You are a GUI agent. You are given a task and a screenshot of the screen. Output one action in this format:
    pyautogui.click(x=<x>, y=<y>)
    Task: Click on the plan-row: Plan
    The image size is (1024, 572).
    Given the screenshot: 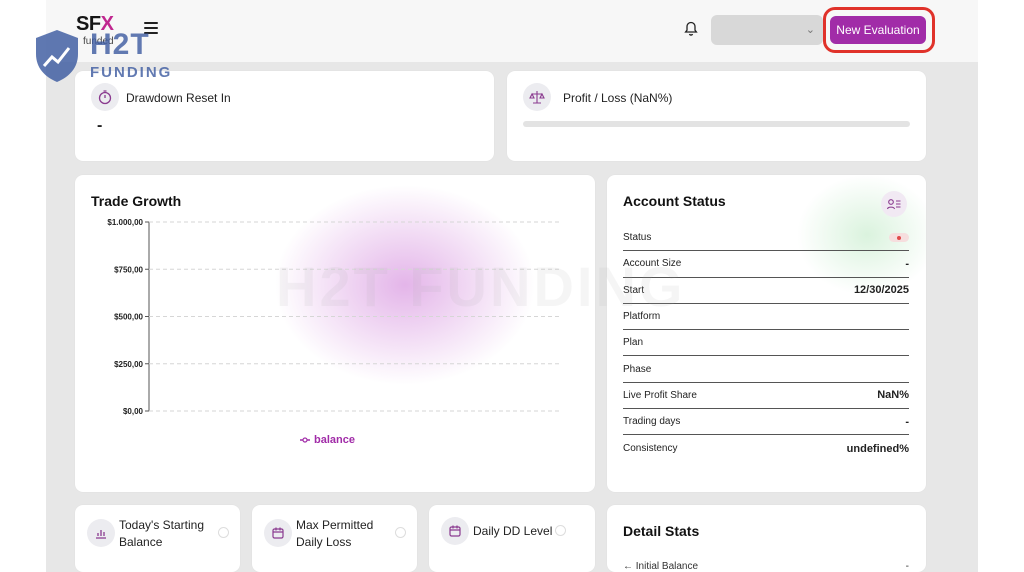 What is the action you would take?
    pyautogui.click(x=766, y=343)
    